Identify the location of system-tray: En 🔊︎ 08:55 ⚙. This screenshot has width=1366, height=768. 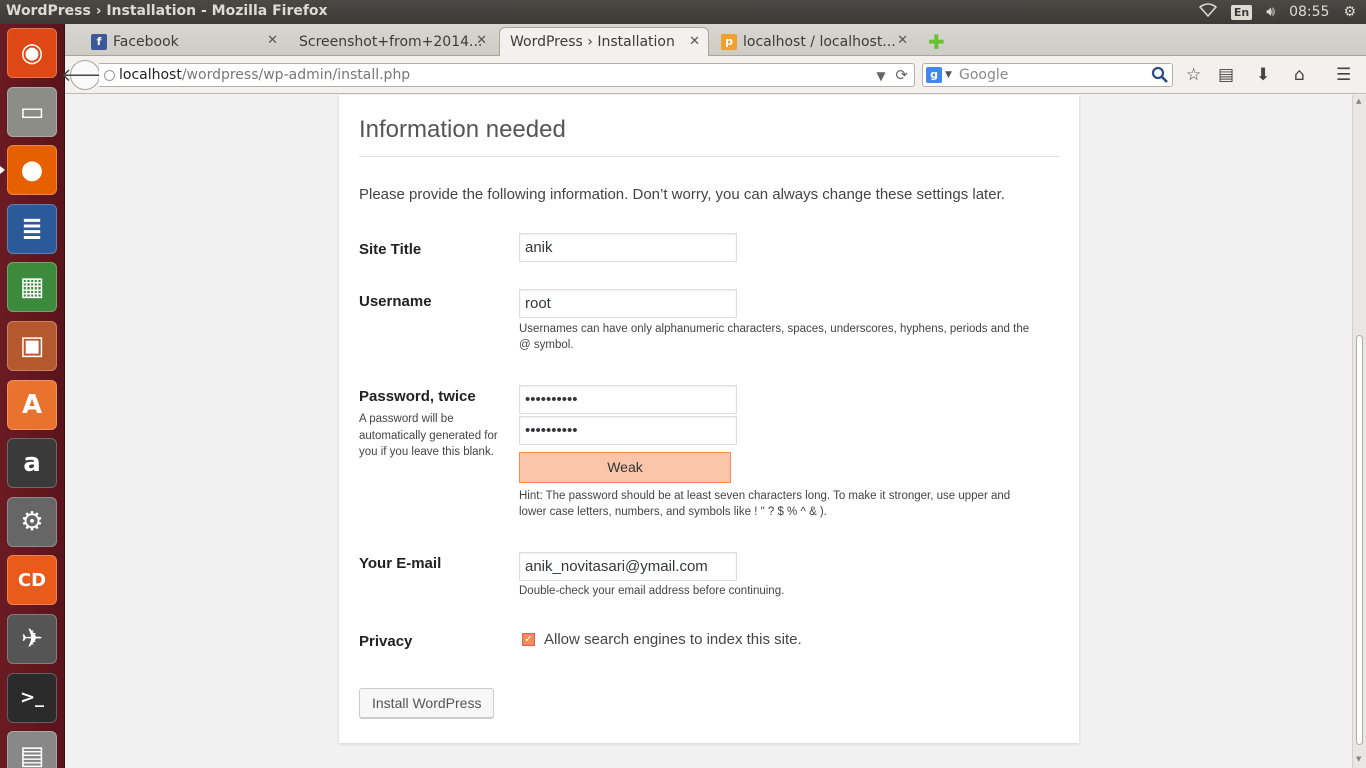
(1277, 12).